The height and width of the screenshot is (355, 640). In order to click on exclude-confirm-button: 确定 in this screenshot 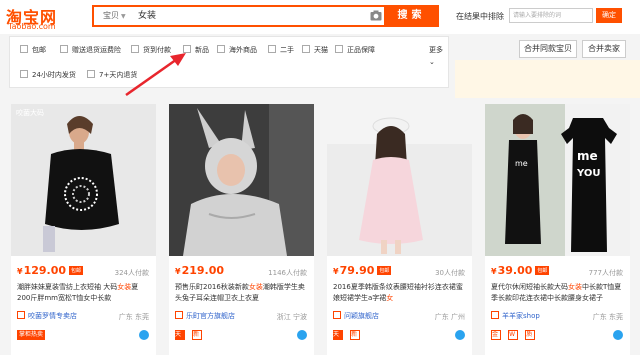, I will do `click(609, 15)`.